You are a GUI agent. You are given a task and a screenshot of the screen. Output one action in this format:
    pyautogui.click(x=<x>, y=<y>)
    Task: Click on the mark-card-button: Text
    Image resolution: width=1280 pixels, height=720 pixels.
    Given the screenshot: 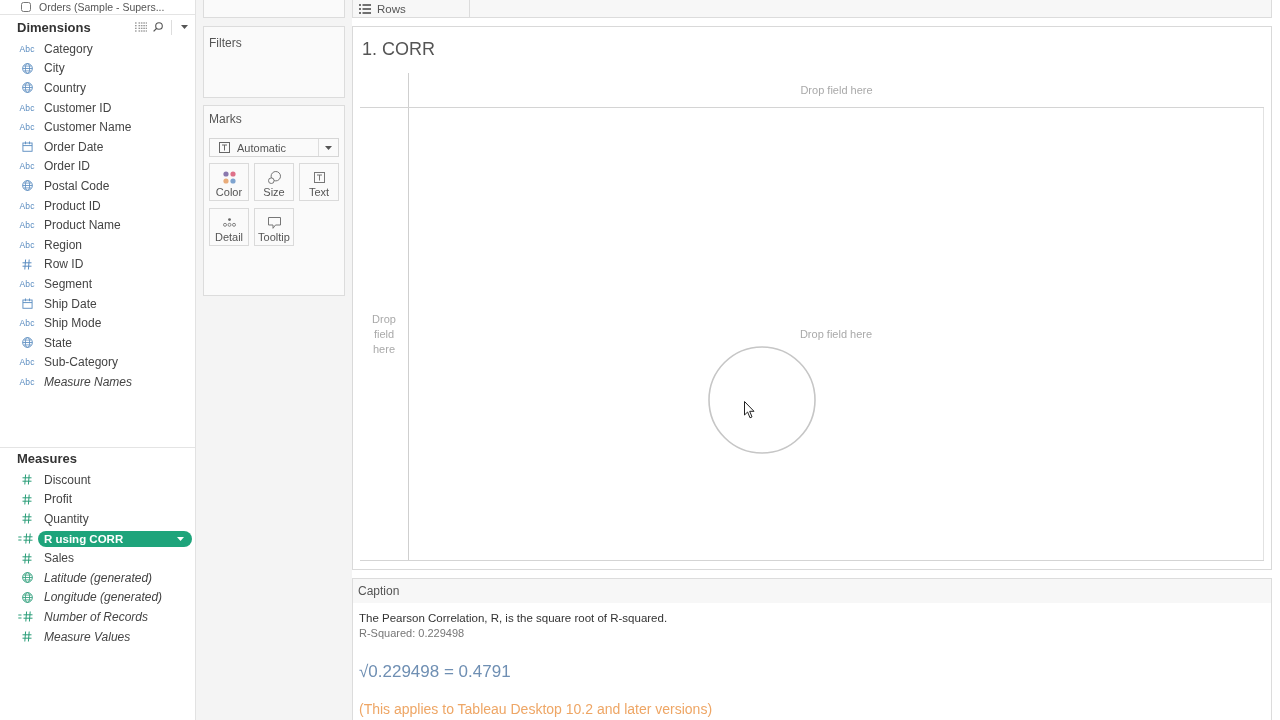 What is the action you would take?
    pyautogui.click(x=319, y=182)
    